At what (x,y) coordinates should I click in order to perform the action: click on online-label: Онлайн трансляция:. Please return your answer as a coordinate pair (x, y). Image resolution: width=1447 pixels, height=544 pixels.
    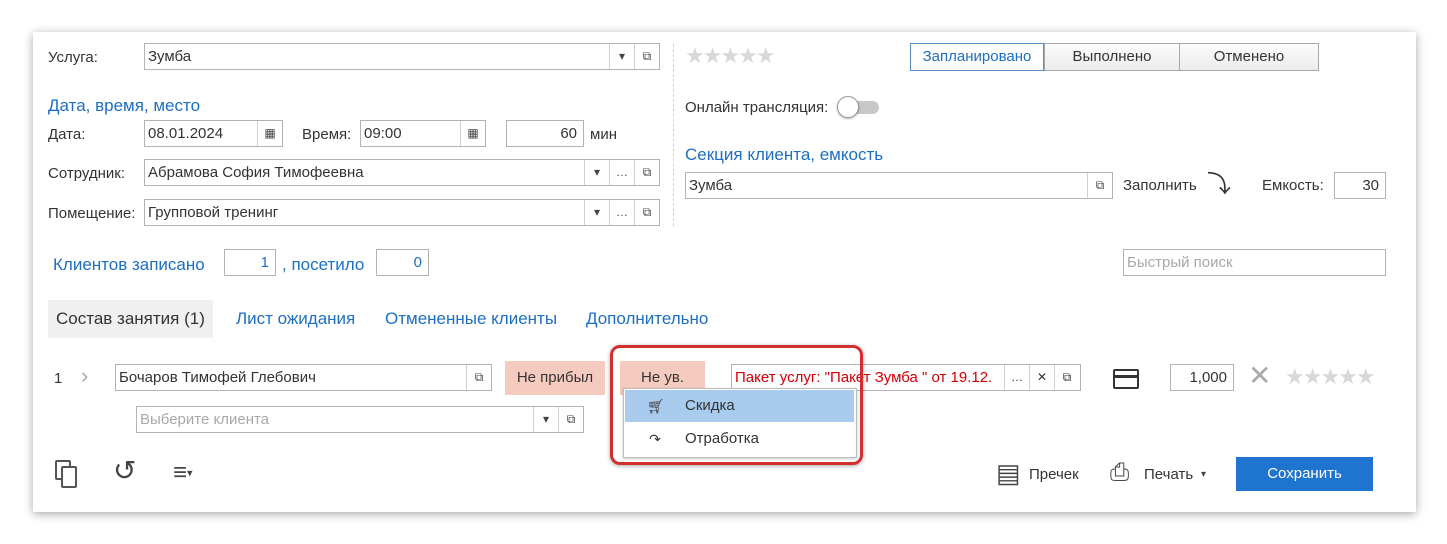
    Looking at the image, I should click on (757, 107).